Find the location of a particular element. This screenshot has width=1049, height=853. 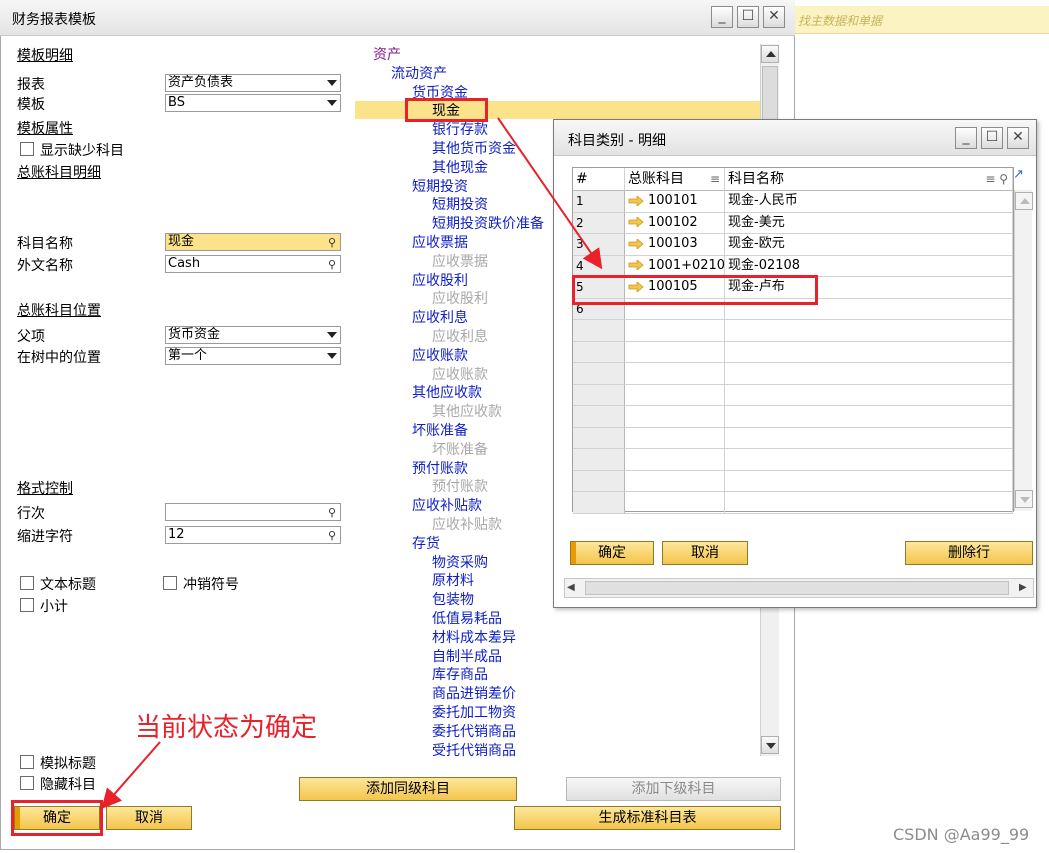

hscroll-thumb is located at coordinates (797, 588).